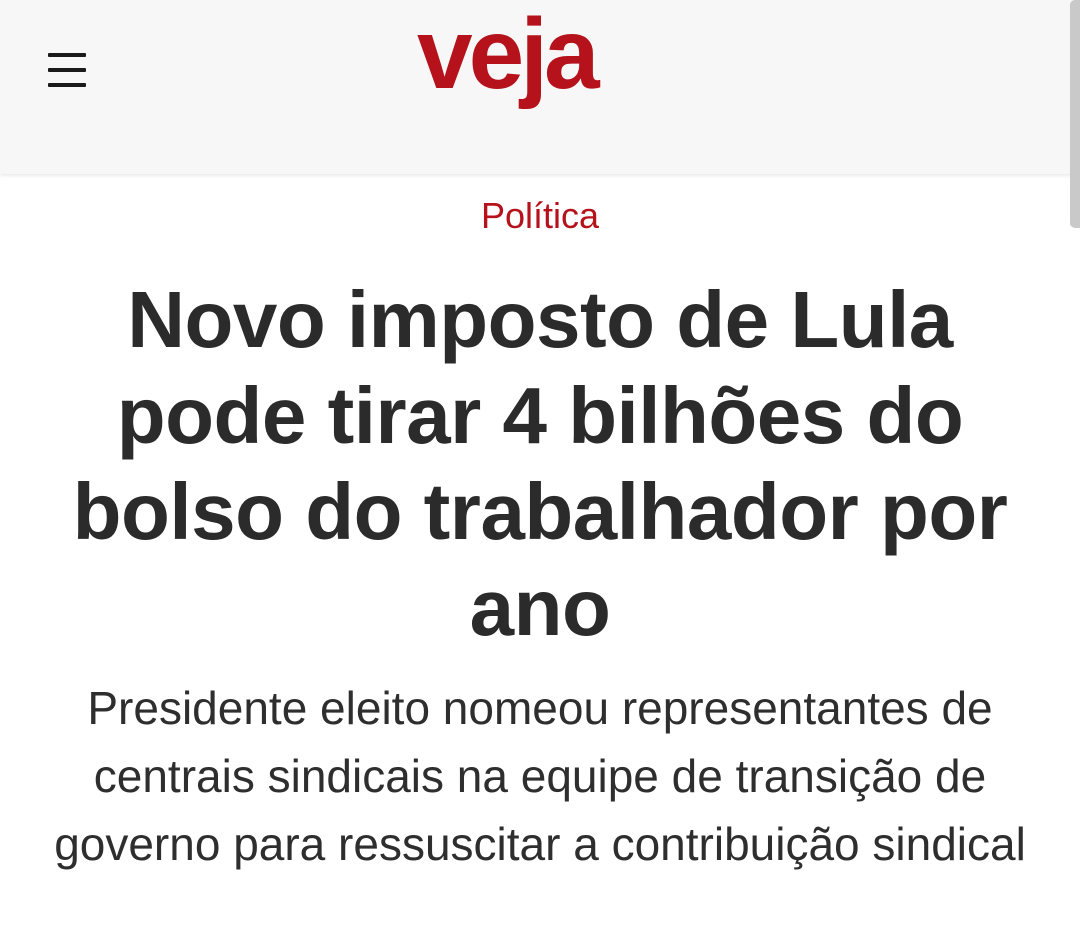  I want to click on veja-logo-graphic: veja, so click(511, 59).